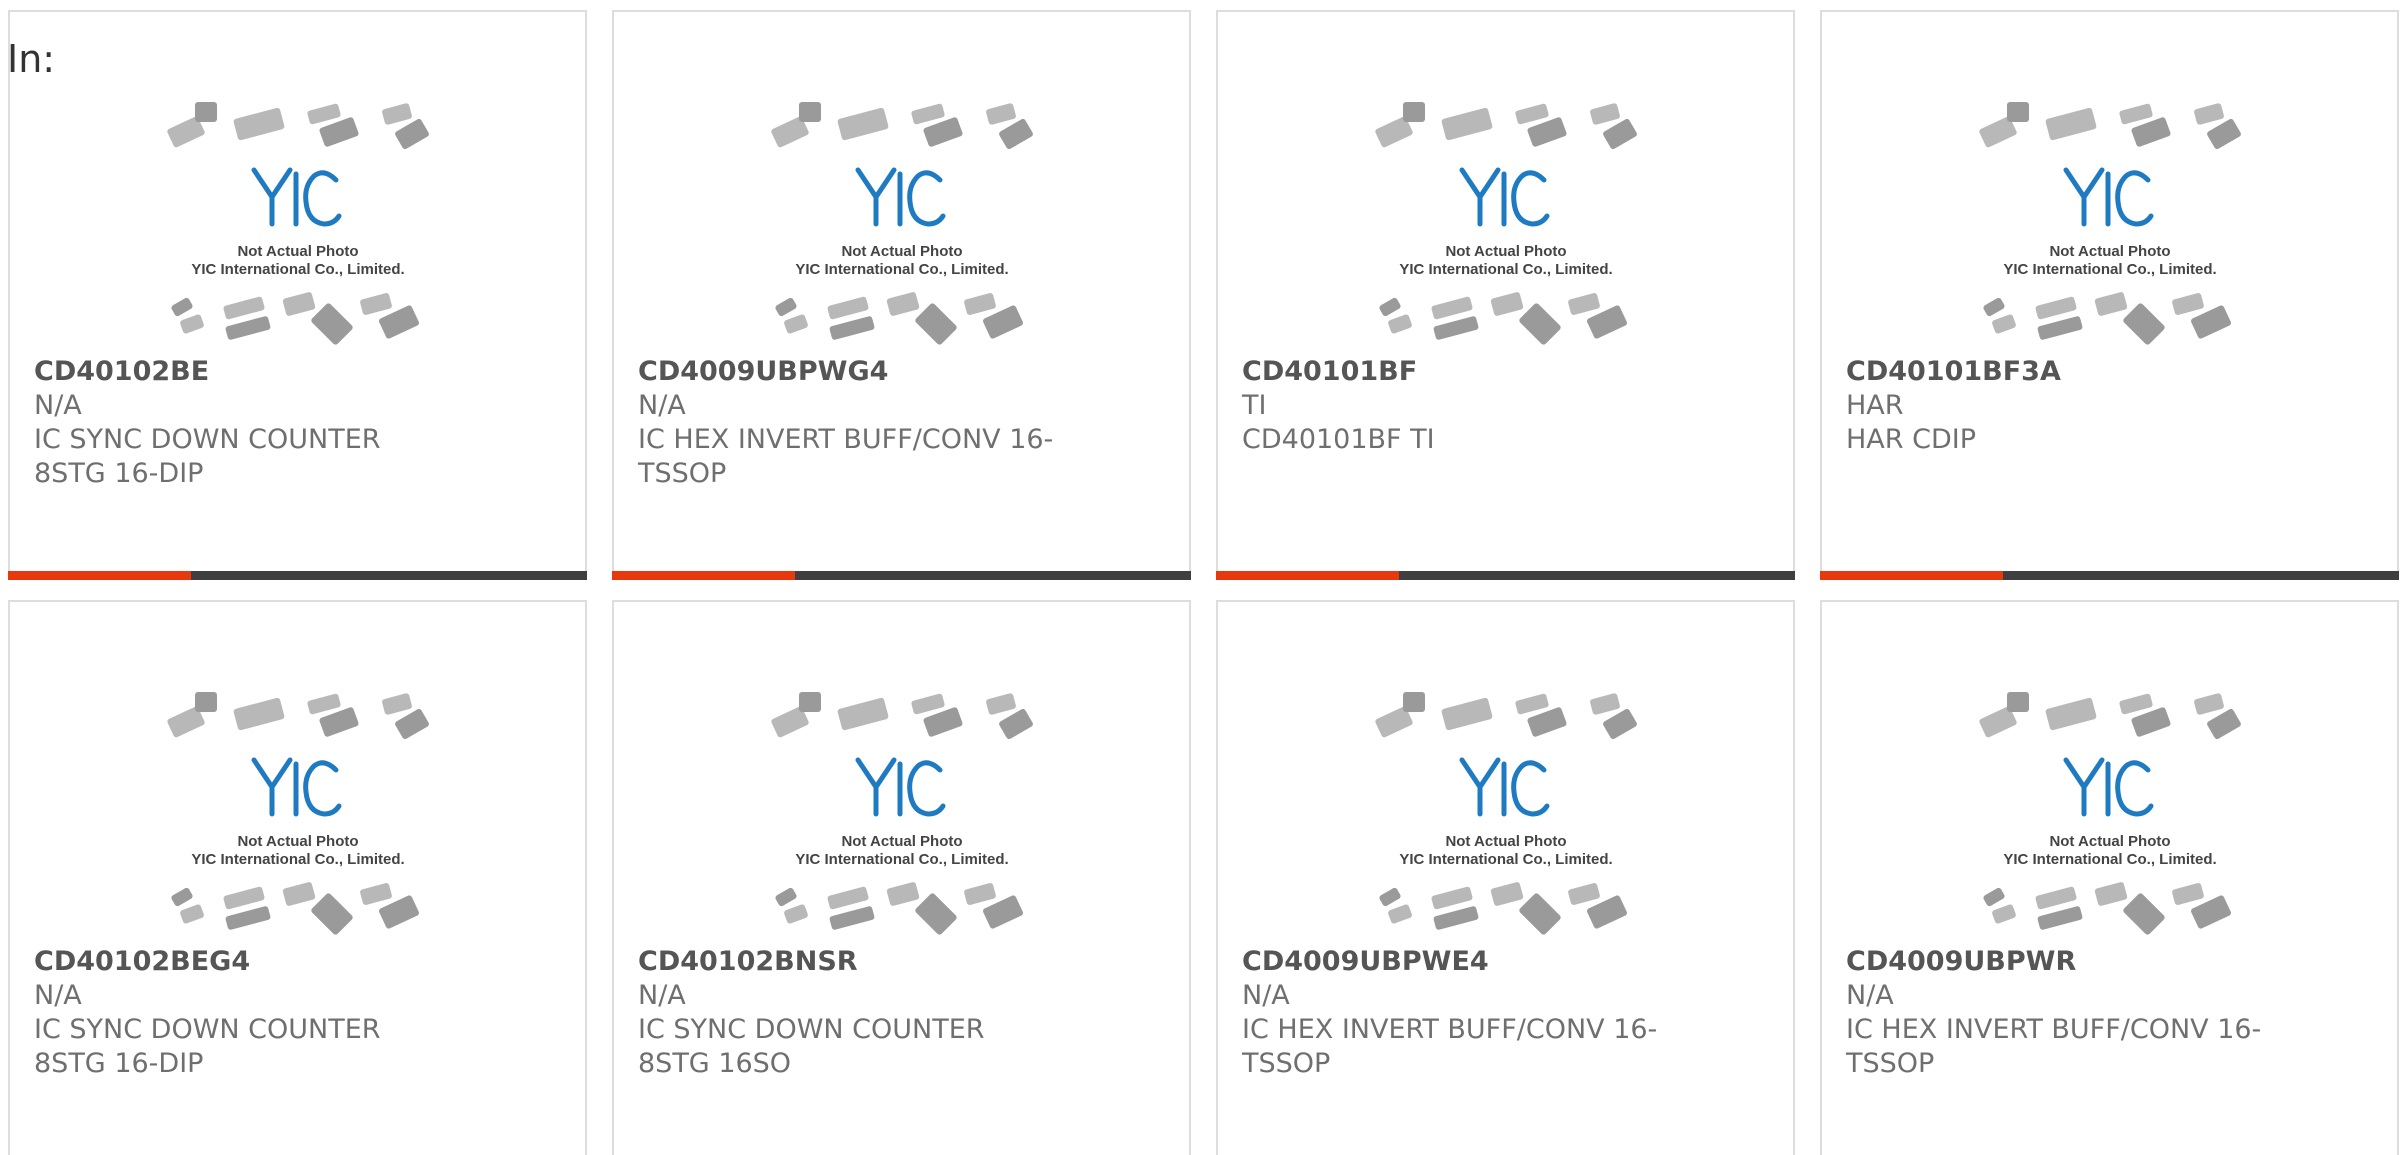  I want to click on product-info: CD40101BF TI CD40101BF TI, so click(1452, 406).